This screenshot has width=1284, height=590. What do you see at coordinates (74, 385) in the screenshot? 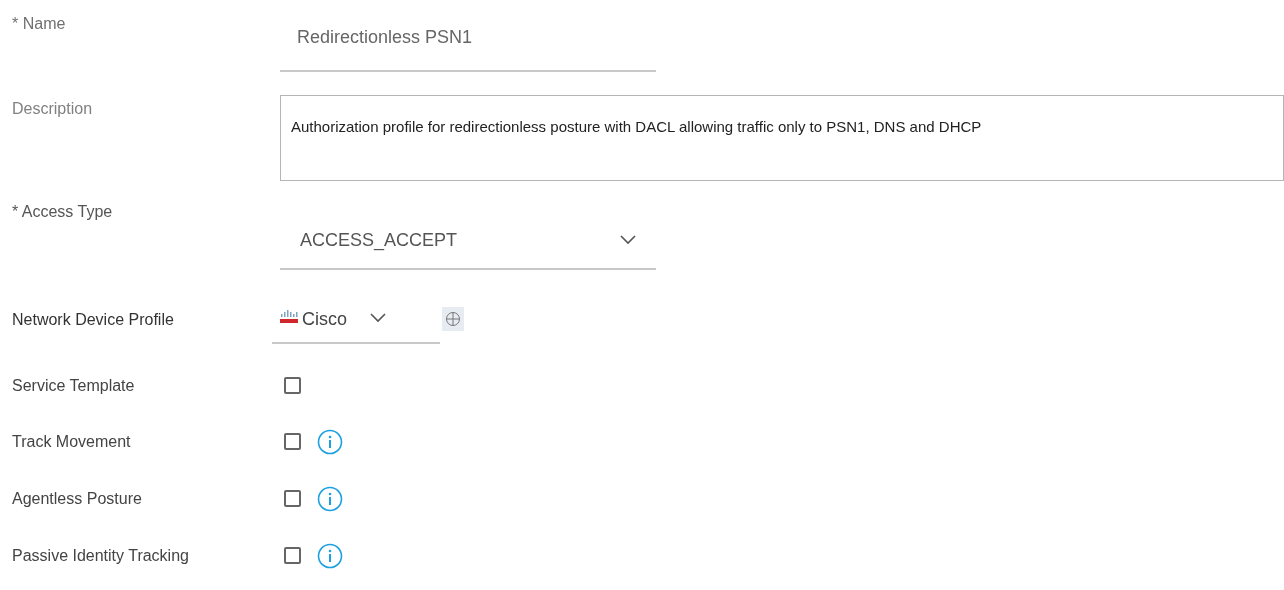
I see `checkbox-label: Service Template` at bounding box center [74, 385].